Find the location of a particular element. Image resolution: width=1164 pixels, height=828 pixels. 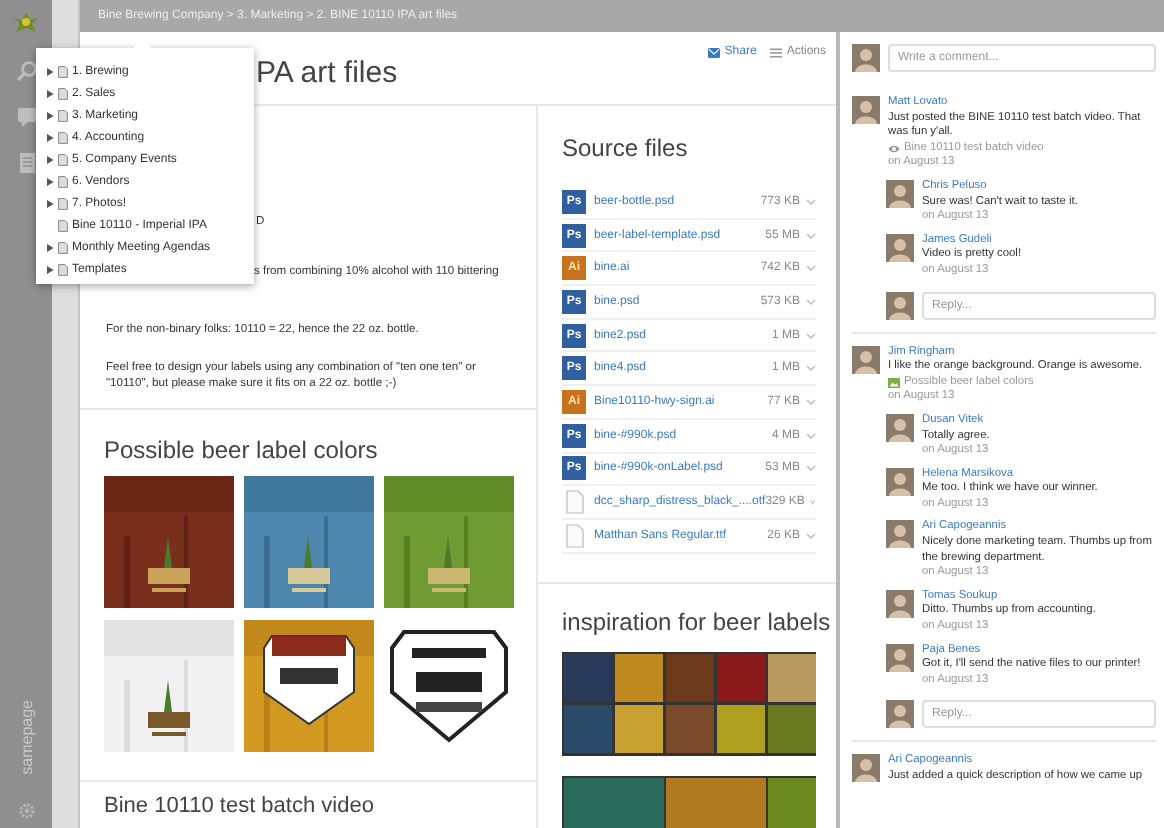

document-icon is located at coordinates (26, 163).